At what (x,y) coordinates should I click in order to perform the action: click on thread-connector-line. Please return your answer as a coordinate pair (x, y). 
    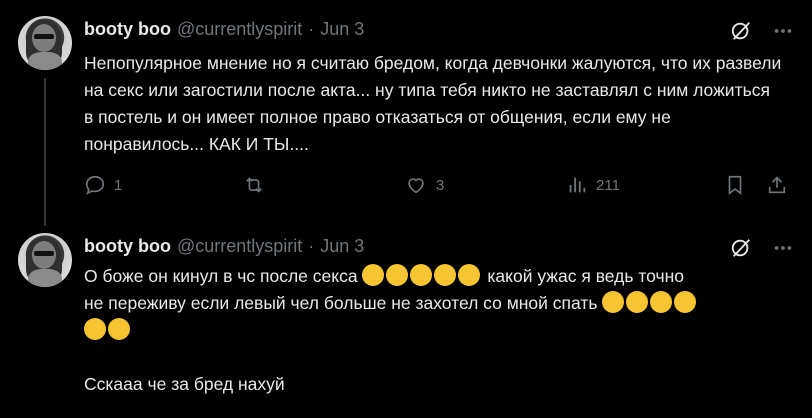
    Looking at the image, I should click on (45, 152).